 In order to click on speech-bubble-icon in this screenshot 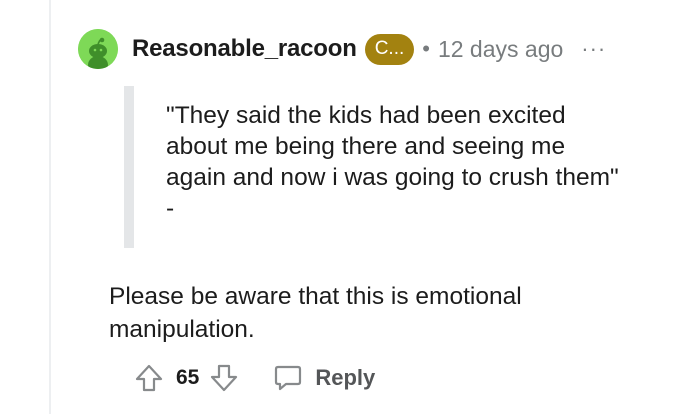, I will do `click(288, 378)`.